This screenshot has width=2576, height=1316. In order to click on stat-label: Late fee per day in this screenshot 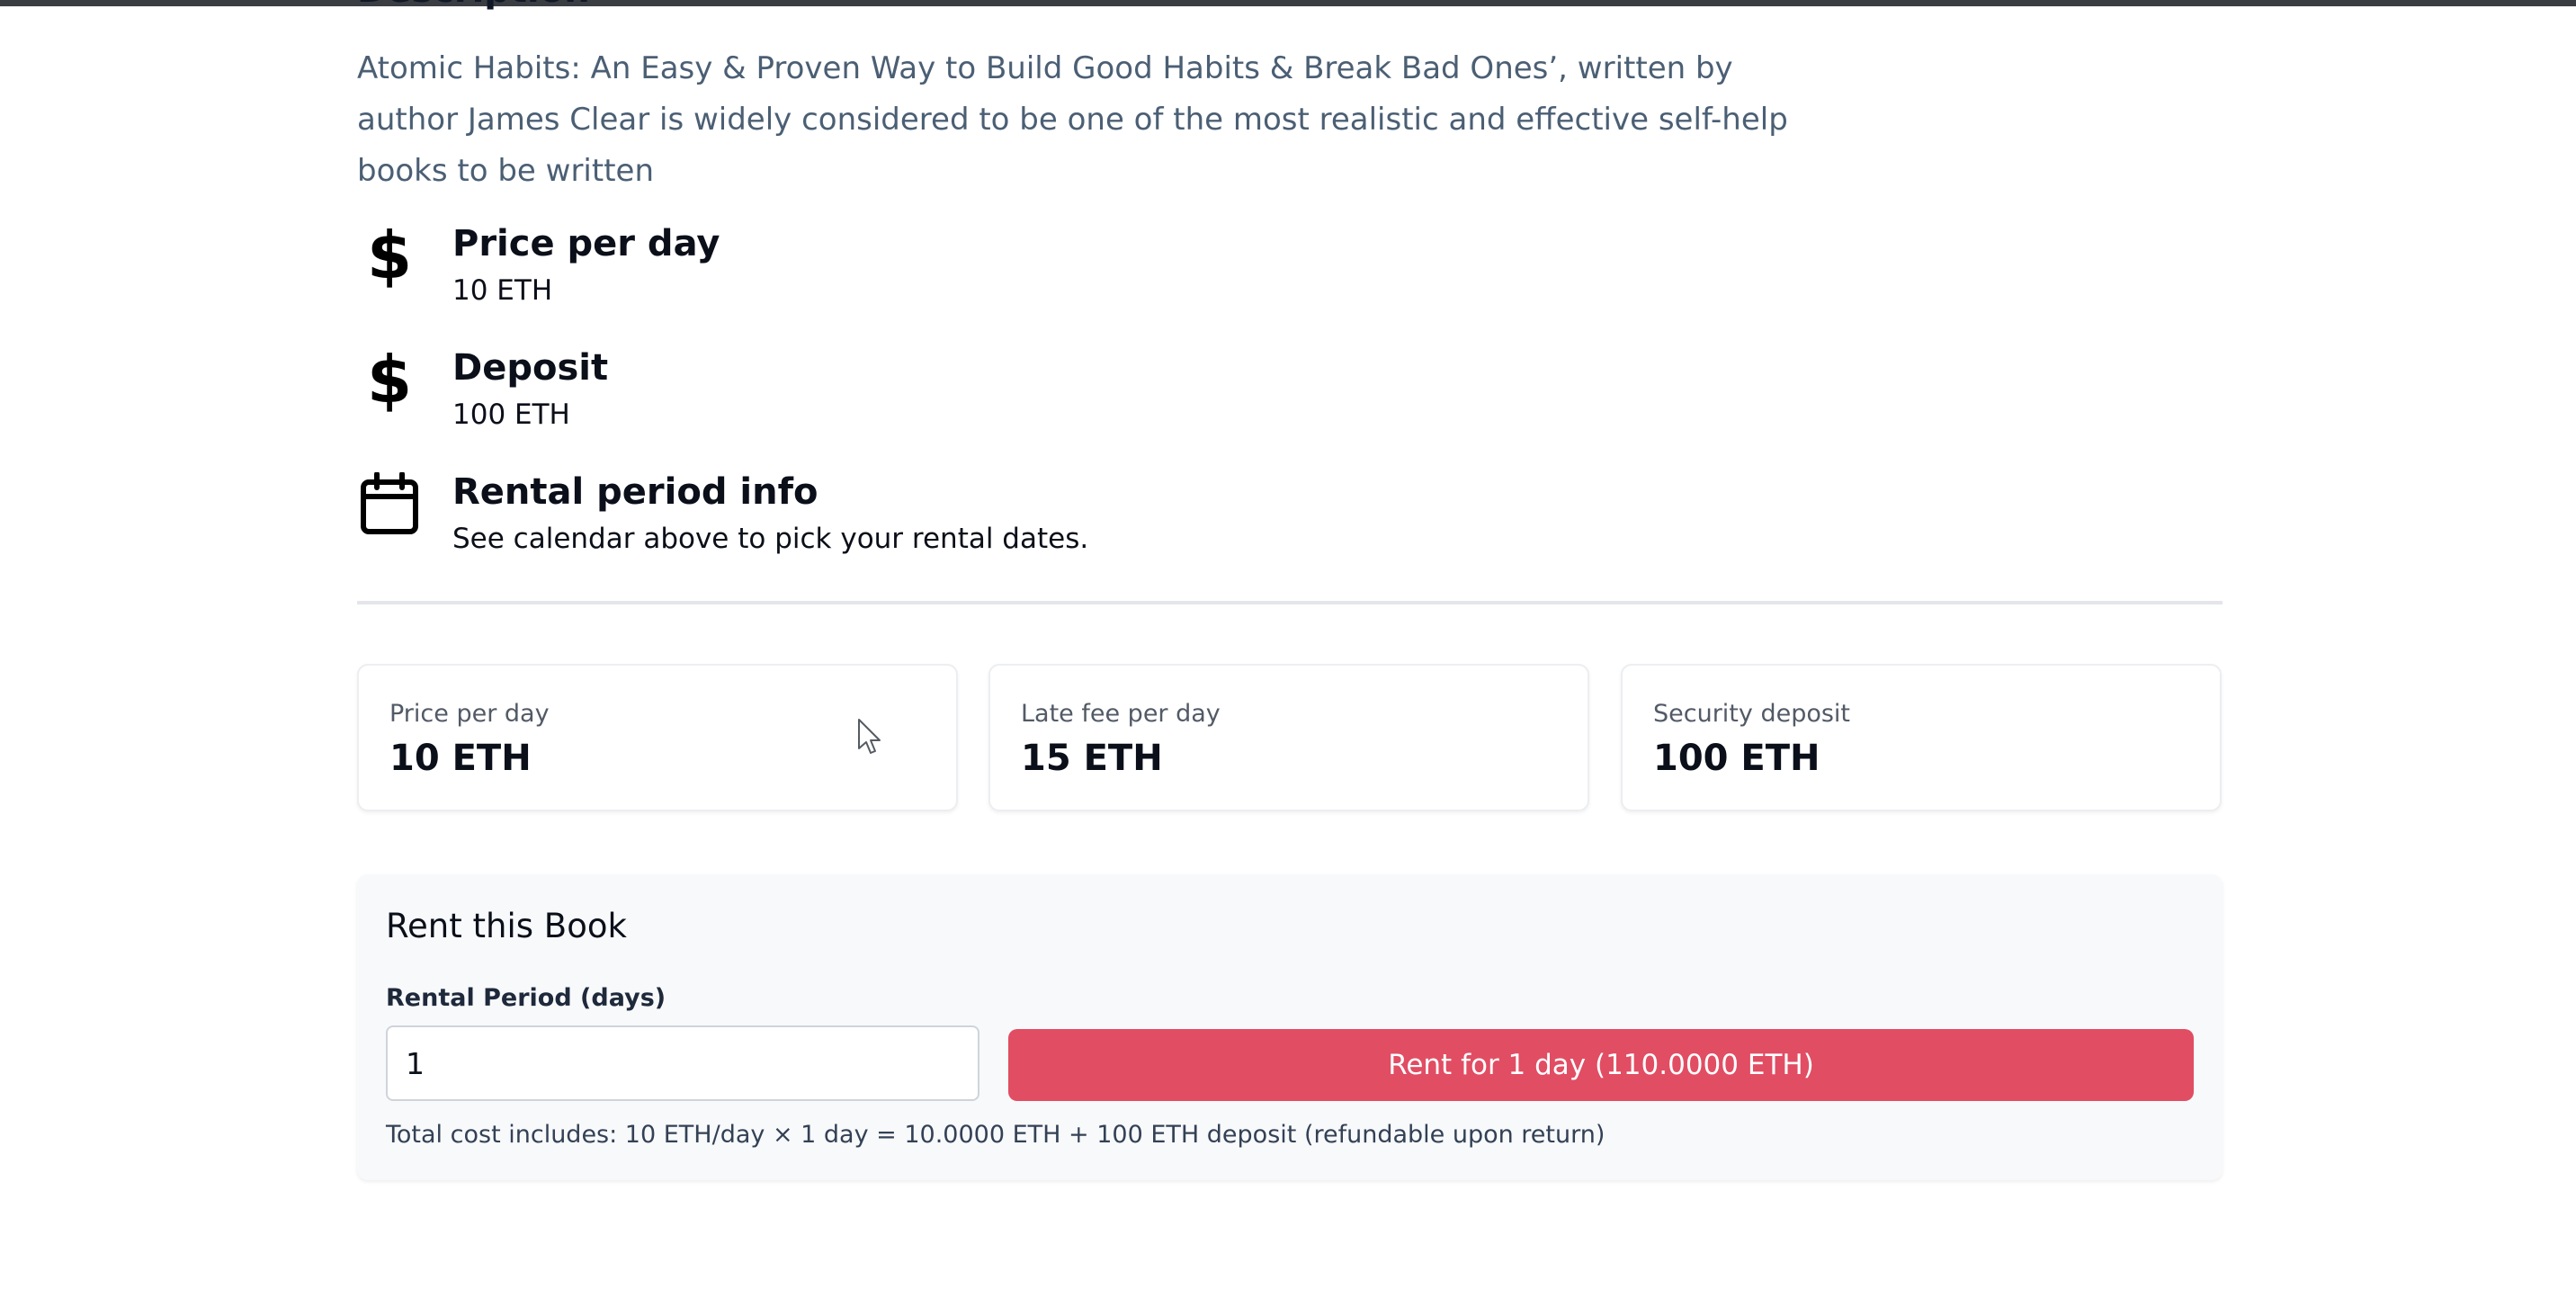, I will do `click(1121, 714)`.